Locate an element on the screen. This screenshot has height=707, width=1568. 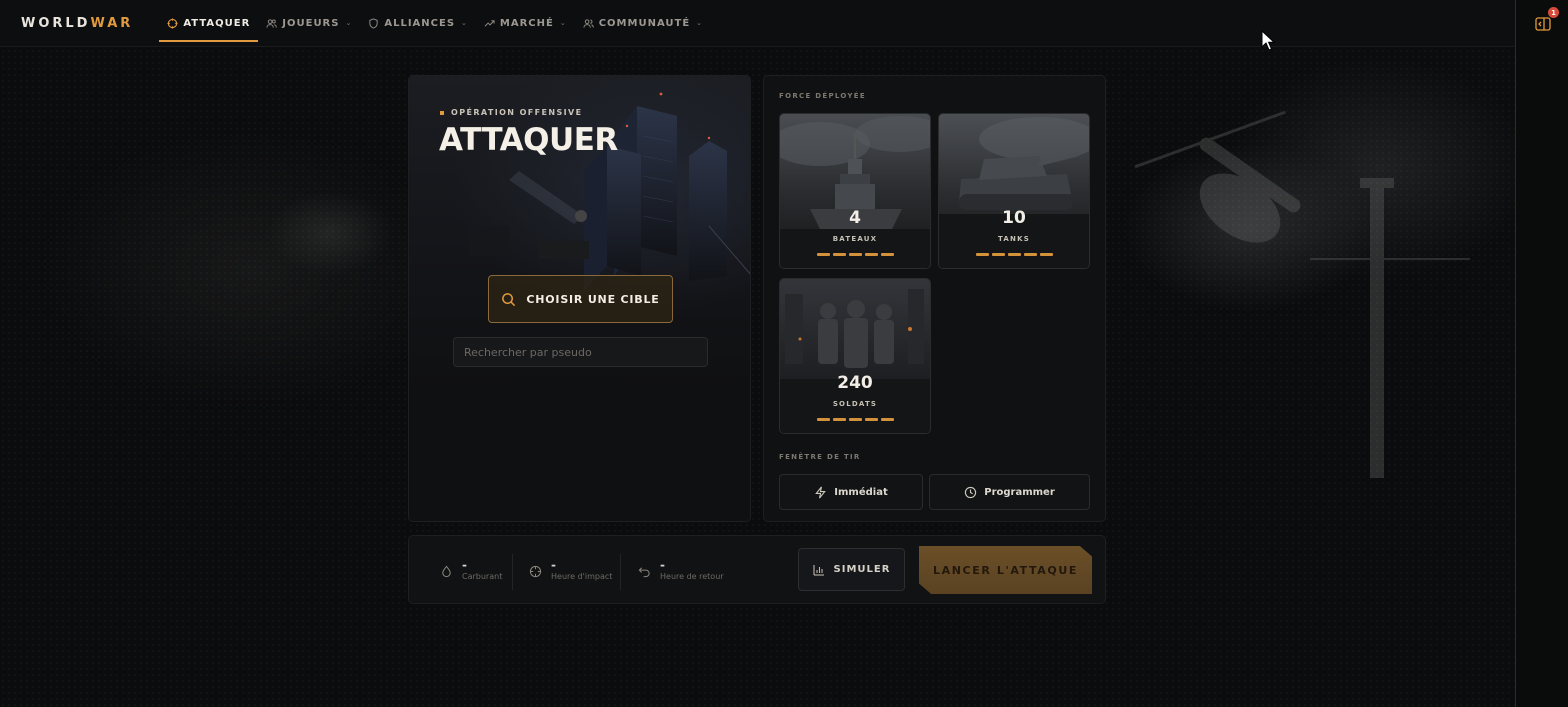
nav-label: MARCHÉ is located at coordinates (526, 23).